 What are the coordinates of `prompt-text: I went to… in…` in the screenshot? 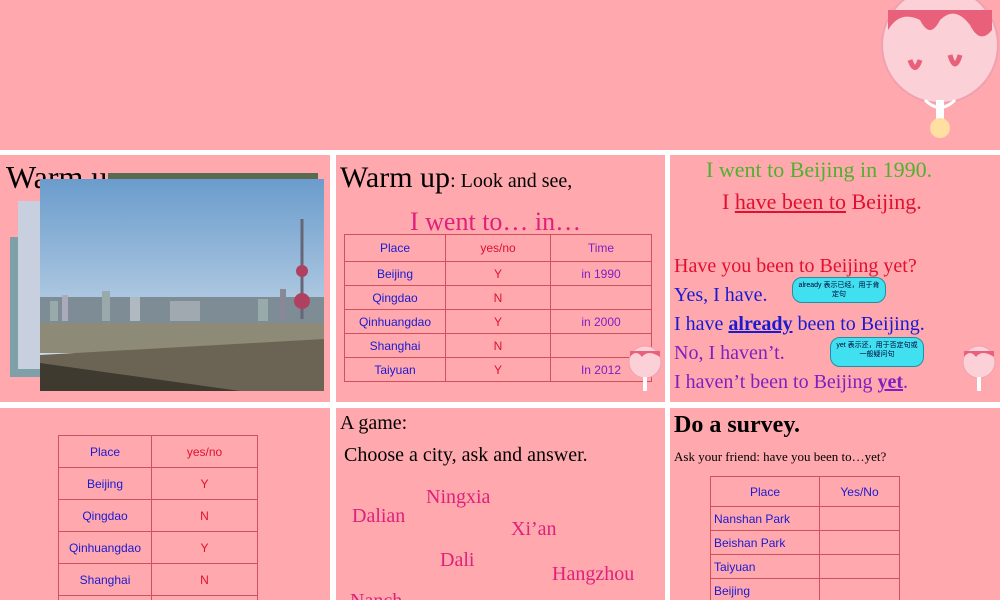 It's located at (496, 221).